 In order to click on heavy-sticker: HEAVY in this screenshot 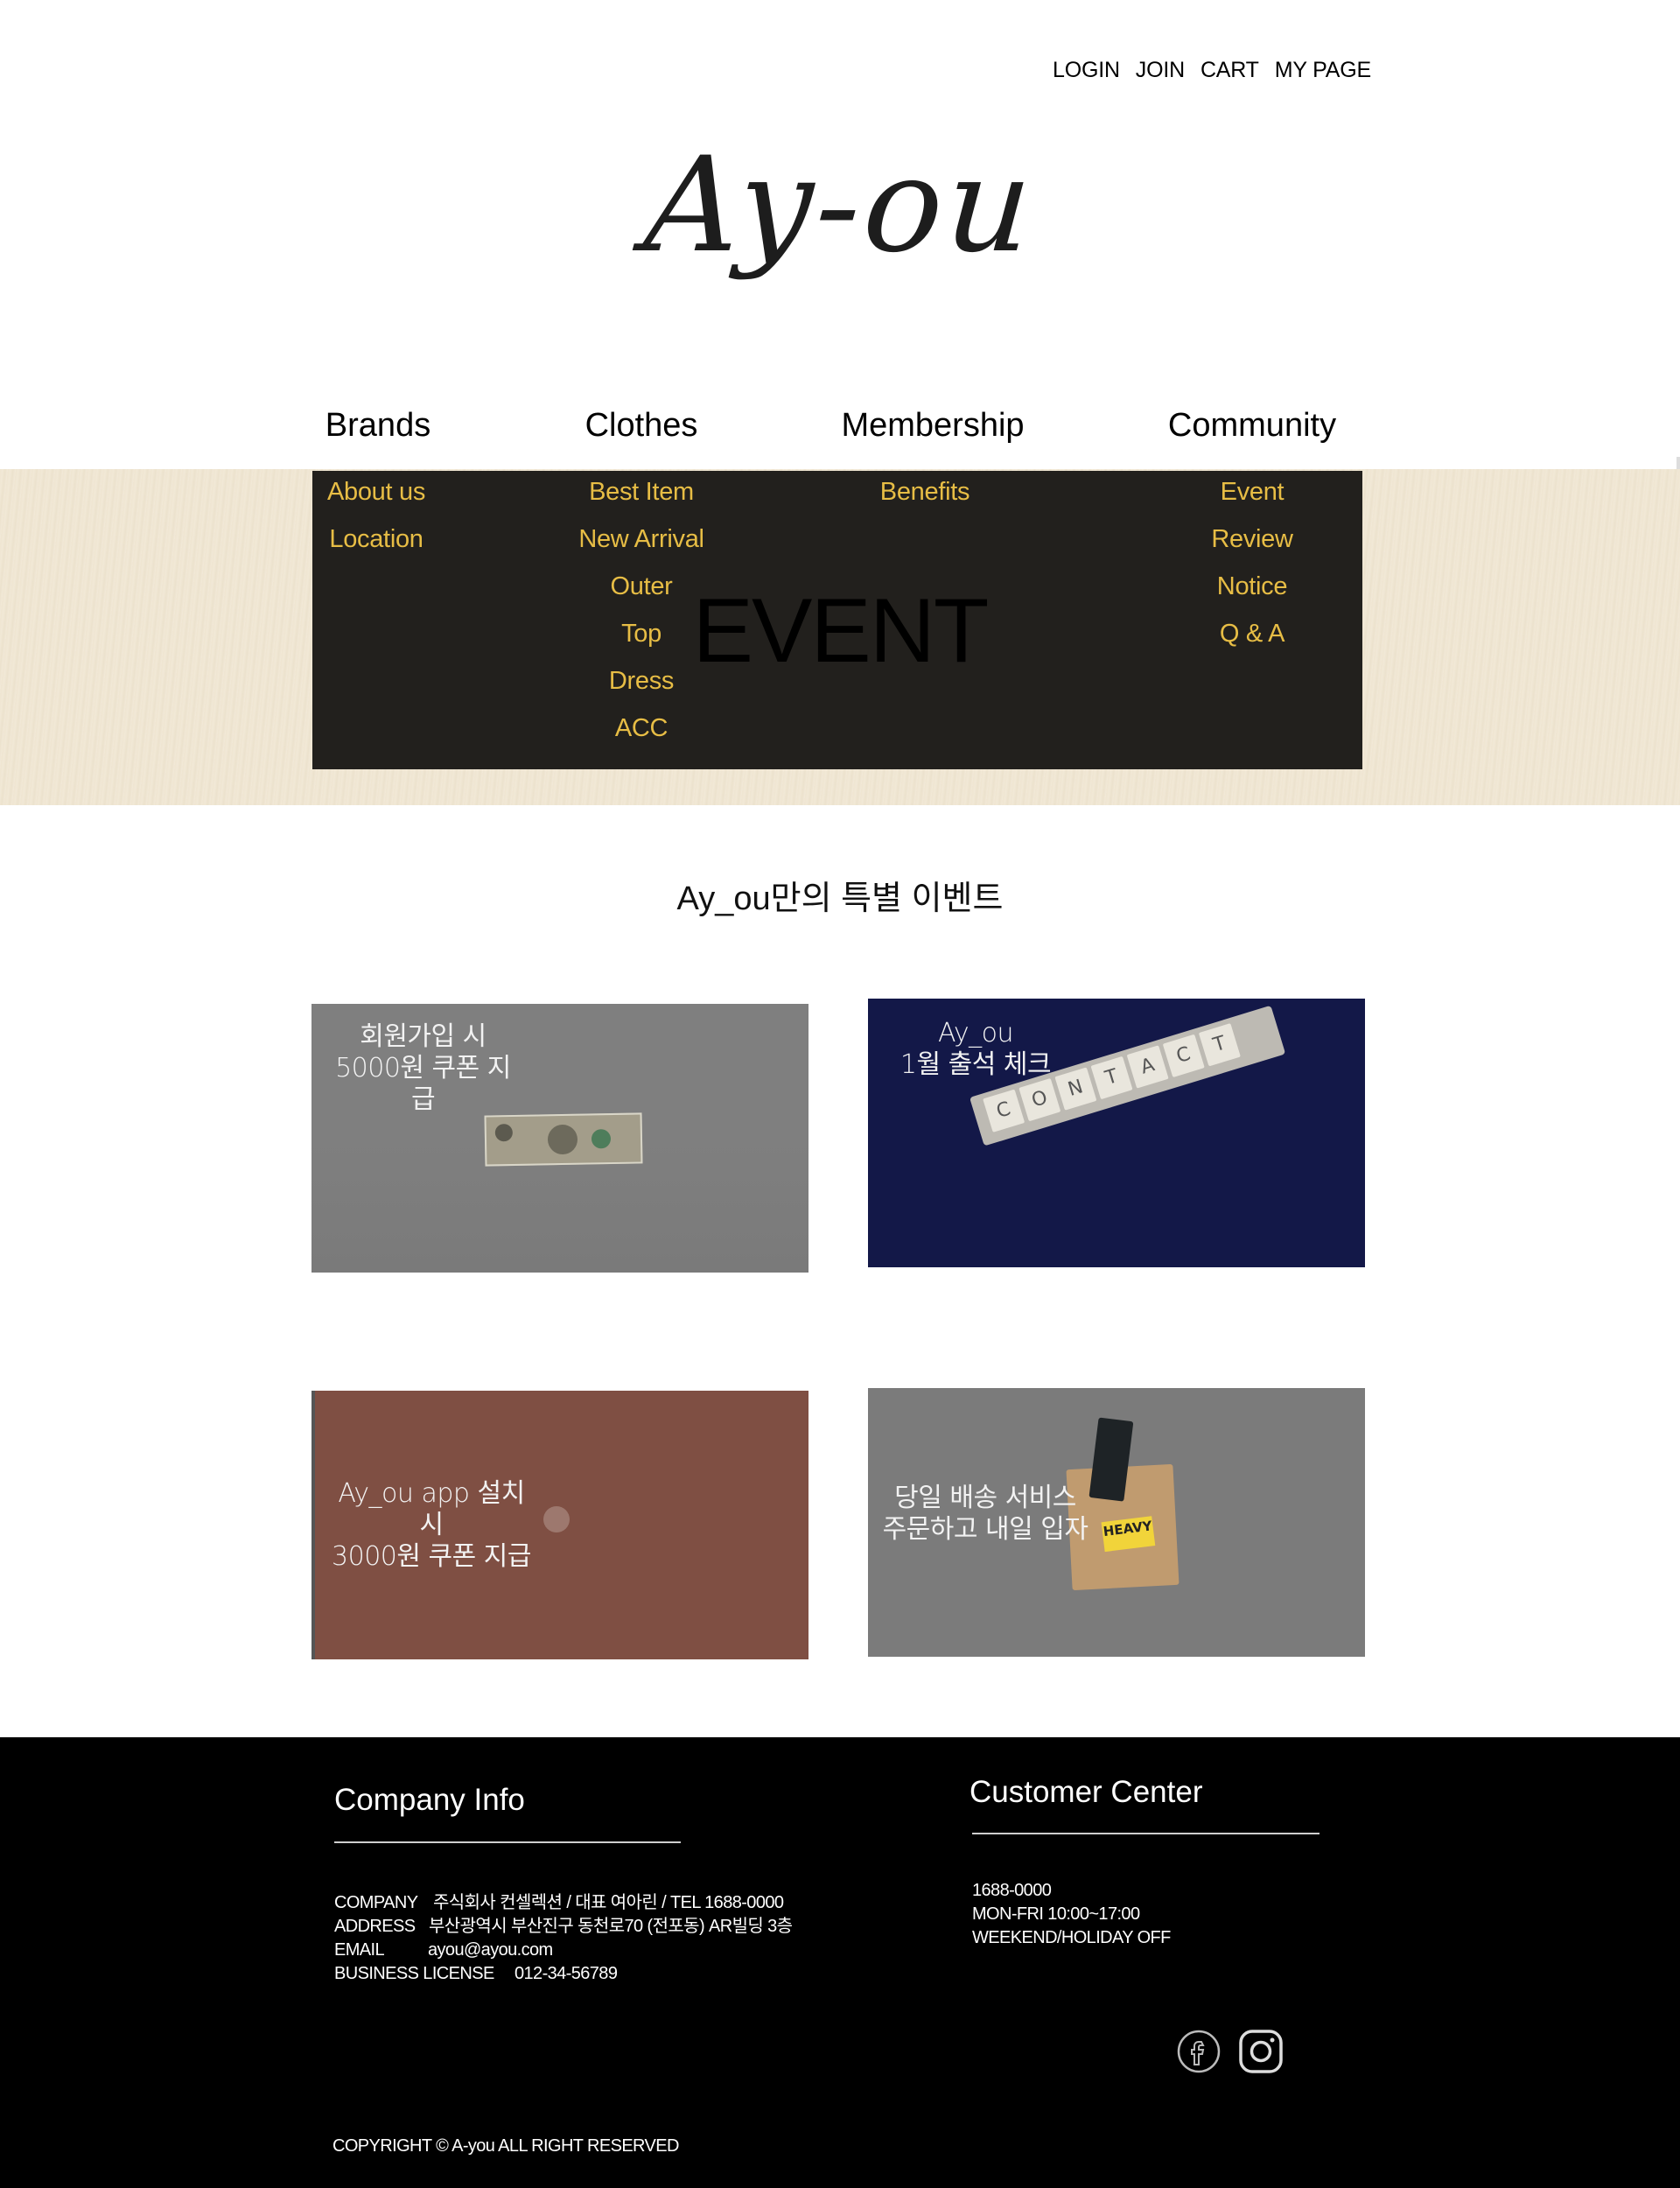, I will do `click(1128, 1534)`.